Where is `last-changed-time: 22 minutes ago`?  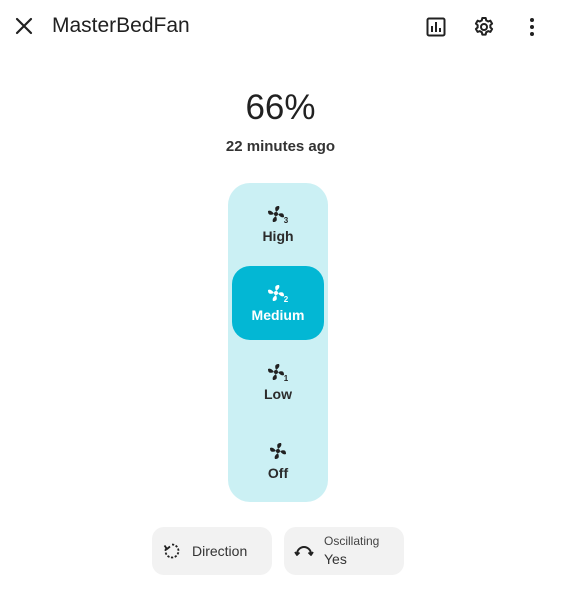 last-changed-time: 22 minutes ago is located at coordinates (280, 146).